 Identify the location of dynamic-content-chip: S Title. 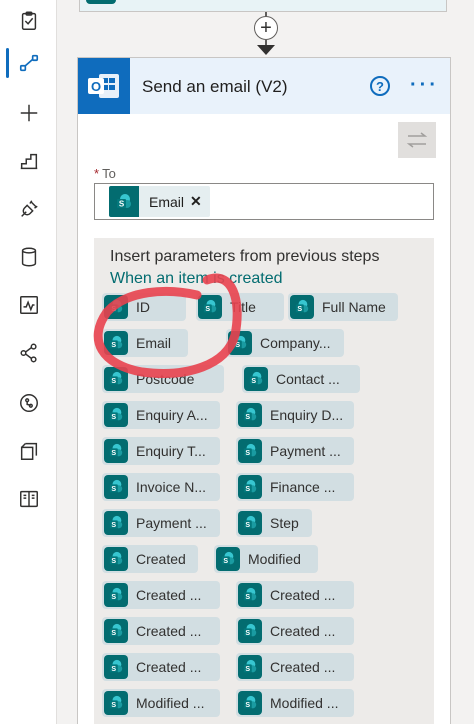
(240, 307).